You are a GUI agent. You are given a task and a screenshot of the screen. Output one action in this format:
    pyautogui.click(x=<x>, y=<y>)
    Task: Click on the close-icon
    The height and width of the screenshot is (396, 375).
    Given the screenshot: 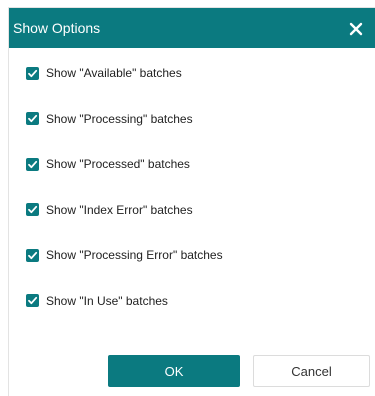 What is the action you would take?
    pyautogui.click(x=356, y=29)
    